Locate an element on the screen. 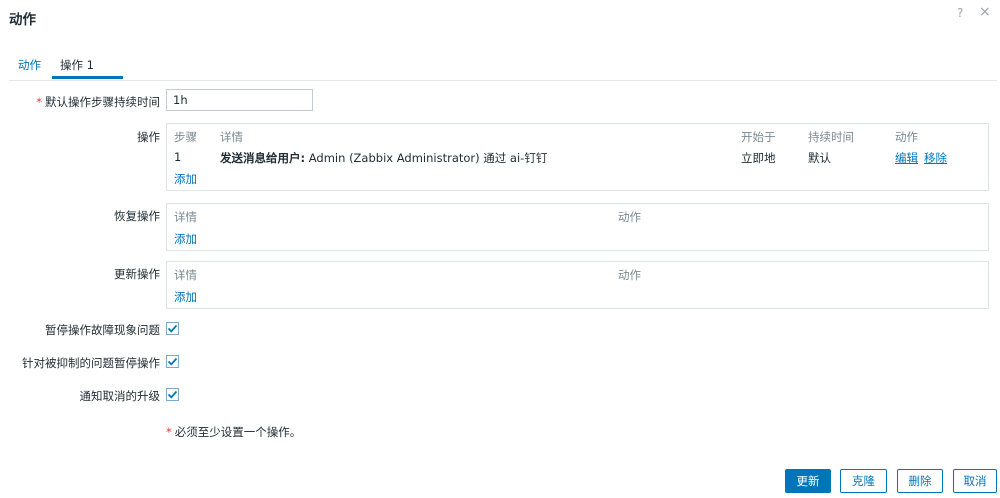 Image resolution: width=1000 pixels, height=498 pixels. add-operation-link: 添加 is located at coordinates (185, 179).